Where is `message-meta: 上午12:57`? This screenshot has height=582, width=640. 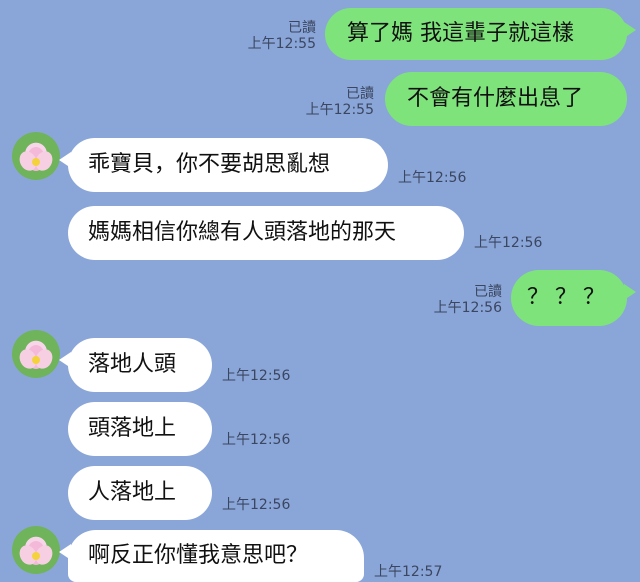 message-meta: 上午12:57 is located at coordinates (419, 572).